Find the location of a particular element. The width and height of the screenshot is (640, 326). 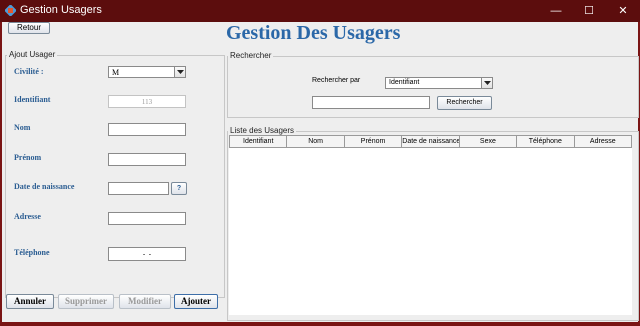

supprimer-button: Supprimer is located at coordinates (86, 301).